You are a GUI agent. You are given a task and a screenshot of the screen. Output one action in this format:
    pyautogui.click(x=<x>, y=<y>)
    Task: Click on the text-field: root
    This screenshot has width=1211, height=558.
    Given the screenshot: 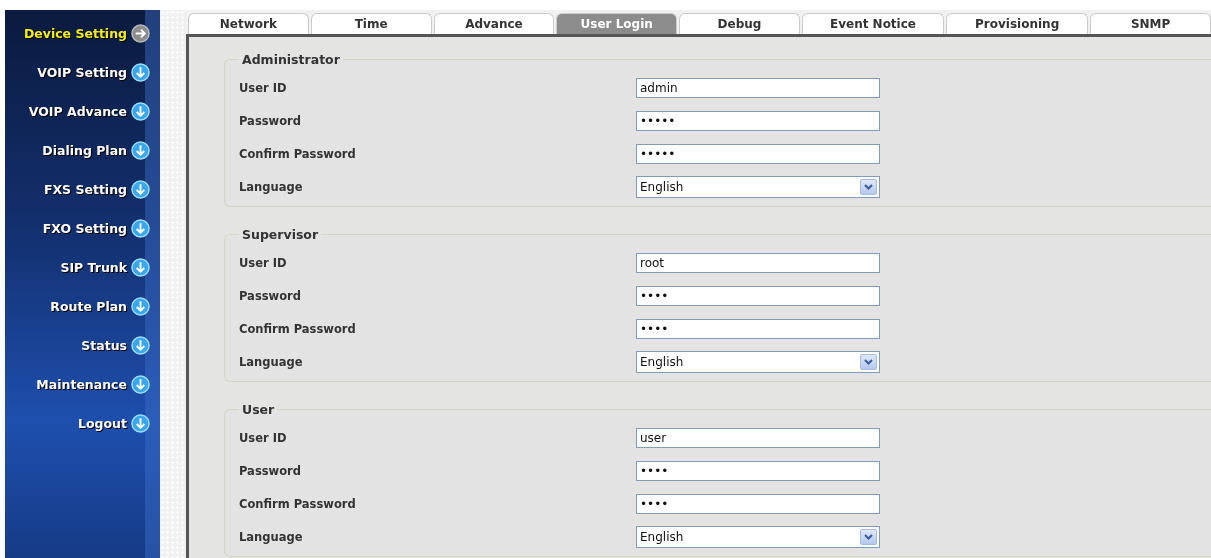 What is the action you would take?
    pyautogui.click(x=758, y=262)
    